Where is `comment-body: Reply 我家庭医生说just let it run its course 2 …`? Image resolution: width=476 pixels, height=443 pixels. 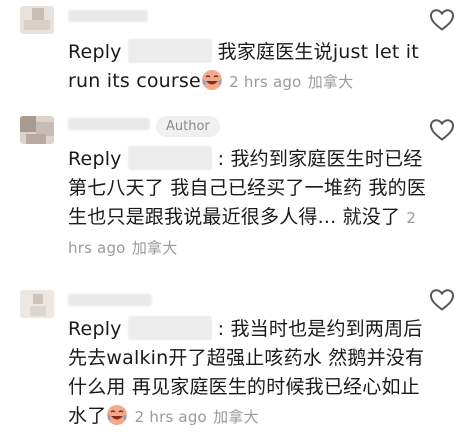
comment-body: Reply 我家庭医生说just let it run its course 2 … is located at coordinates (248, 67).